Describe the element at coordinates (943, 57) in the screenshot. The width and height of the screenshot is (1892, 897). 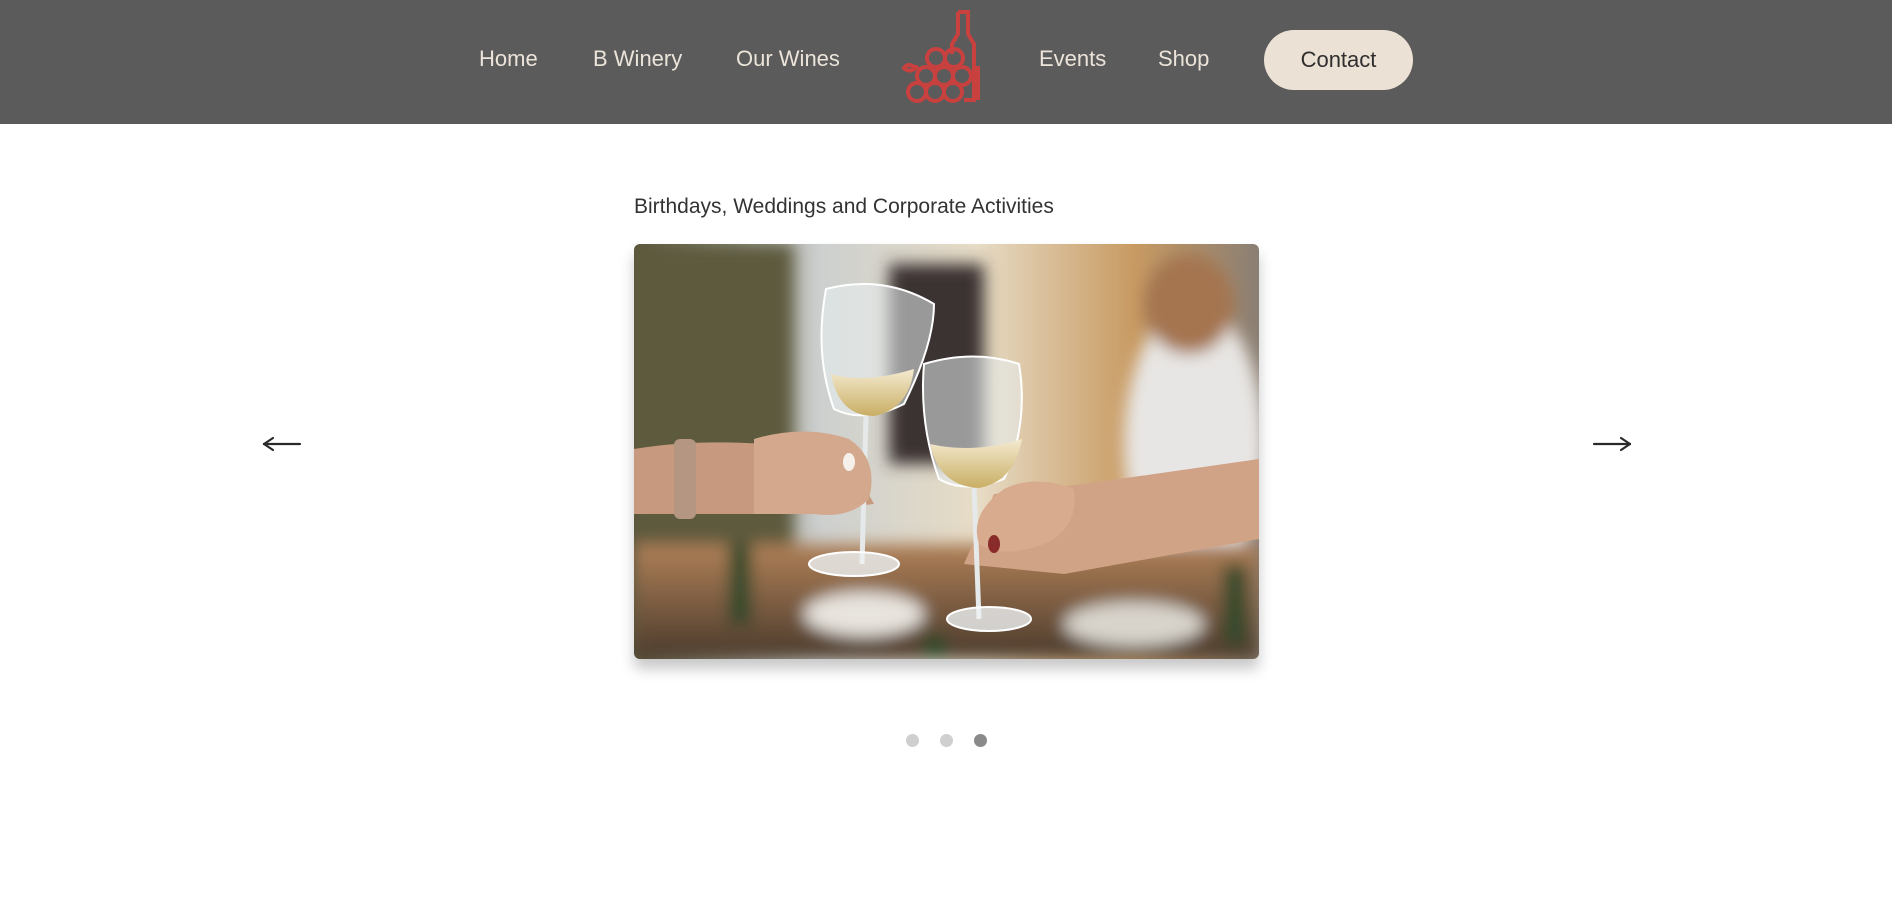
I see `wine-bottle-grapes-icon` at that location.